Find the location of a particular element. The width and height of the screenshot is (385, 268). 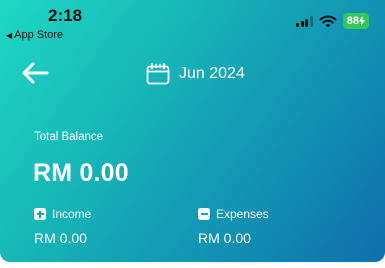

battery-badge: 88 is located at coordinates (355, 21).